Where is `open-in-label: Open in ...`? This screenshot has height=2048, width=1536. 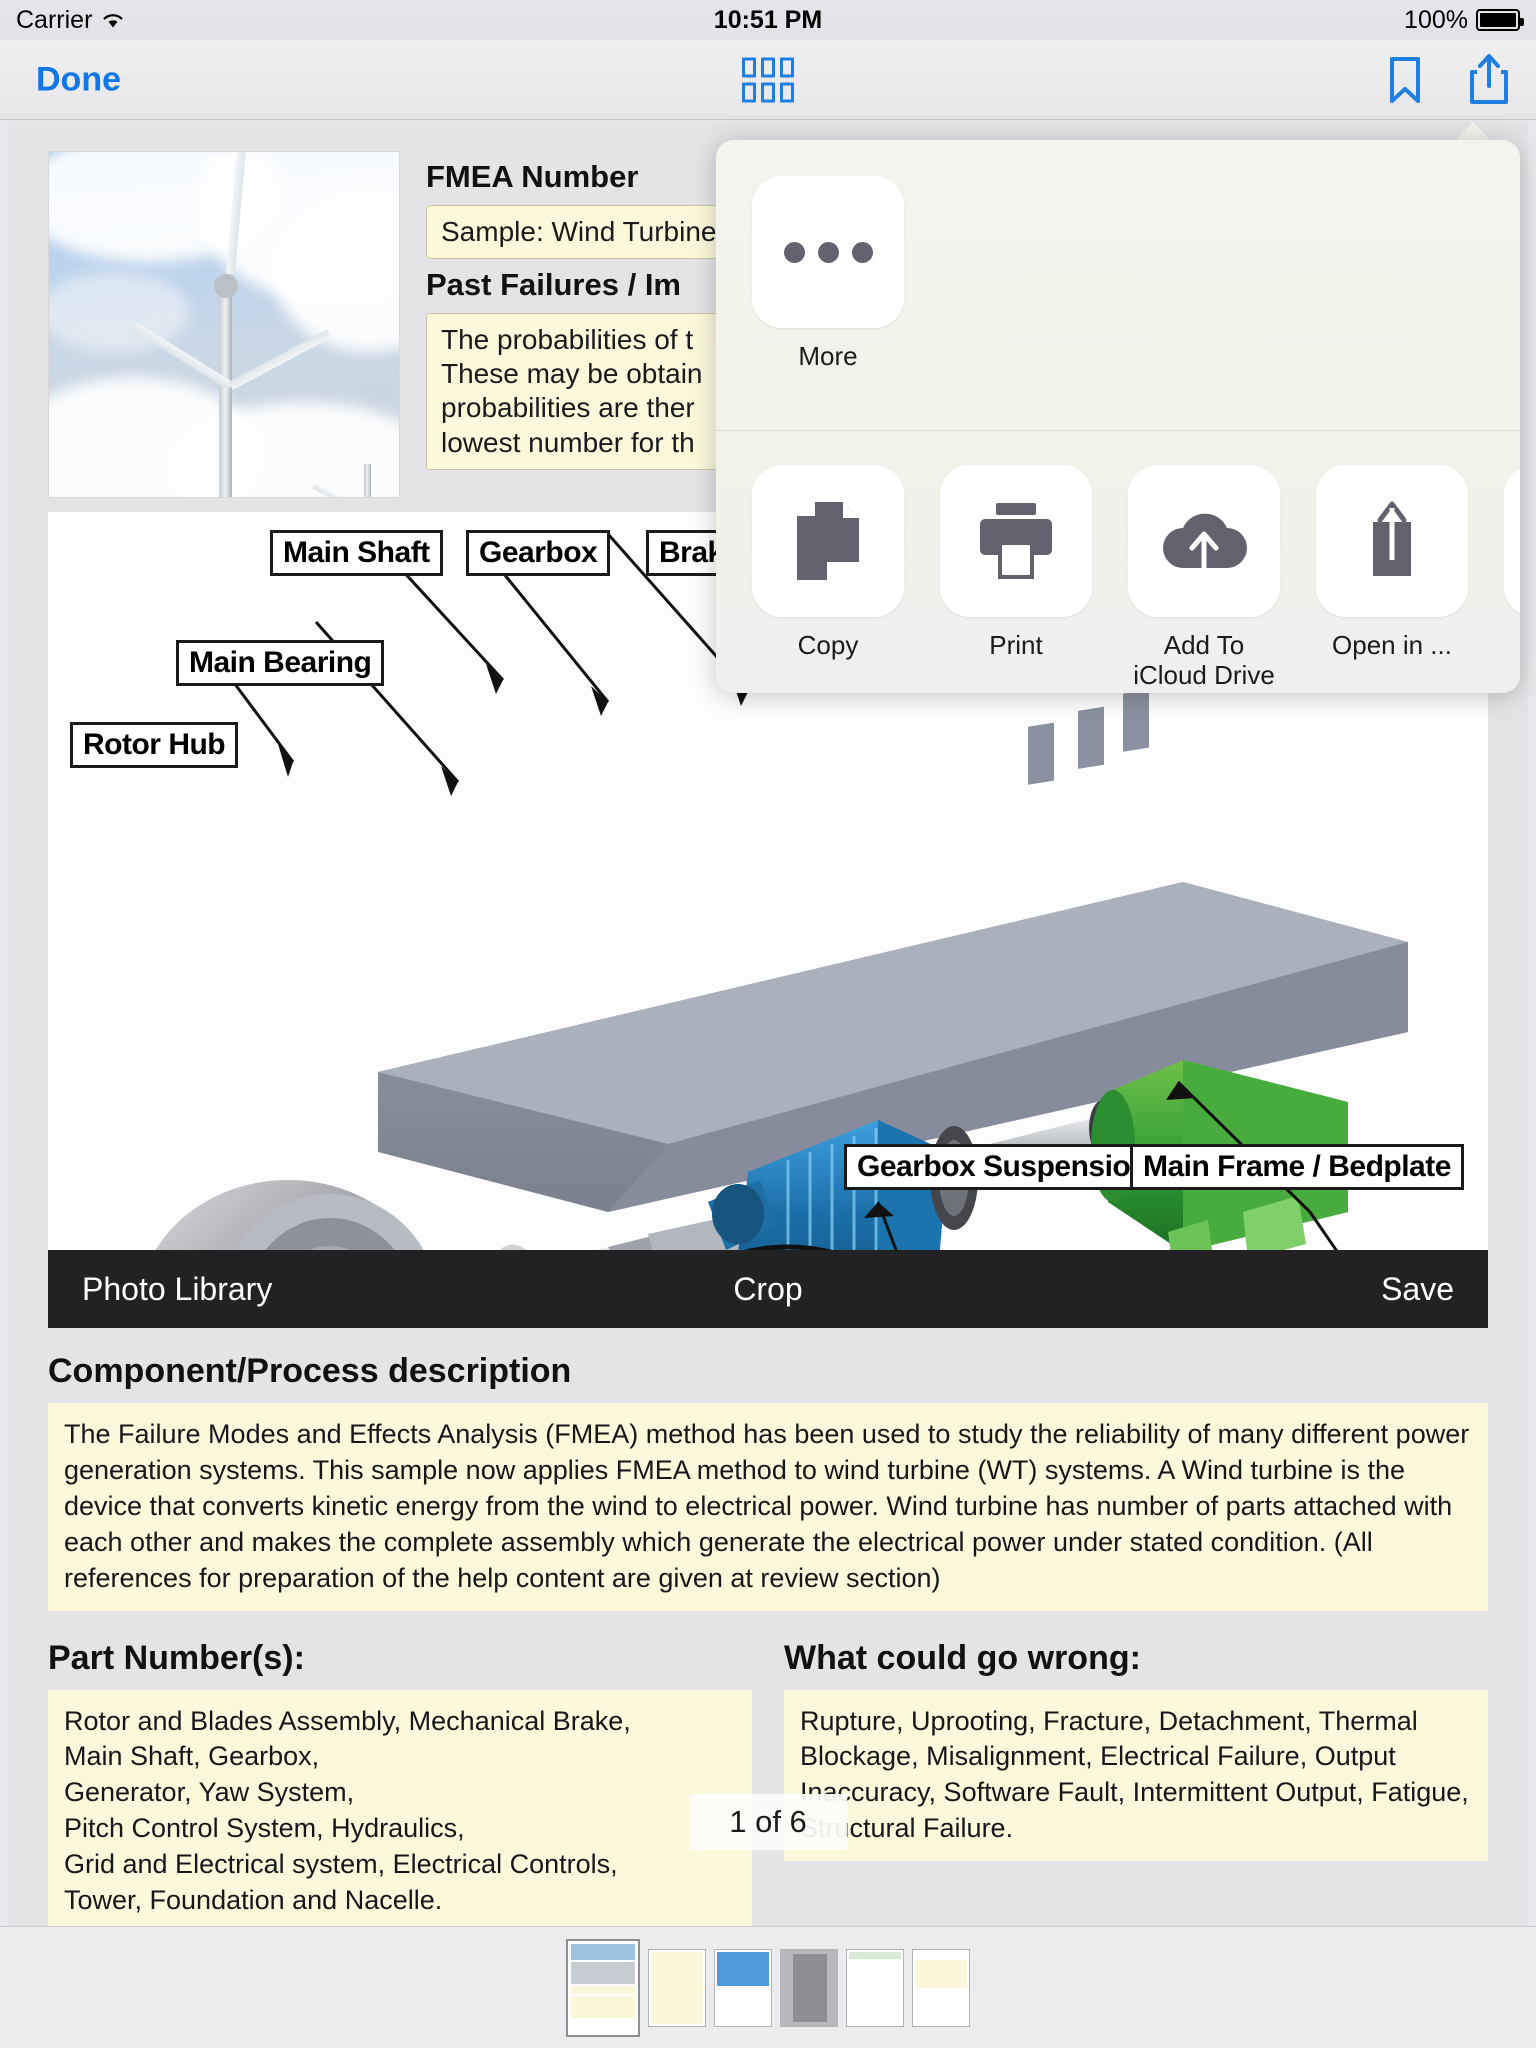 open-in-label: Open in ... is located at coordinates (1392, 645).